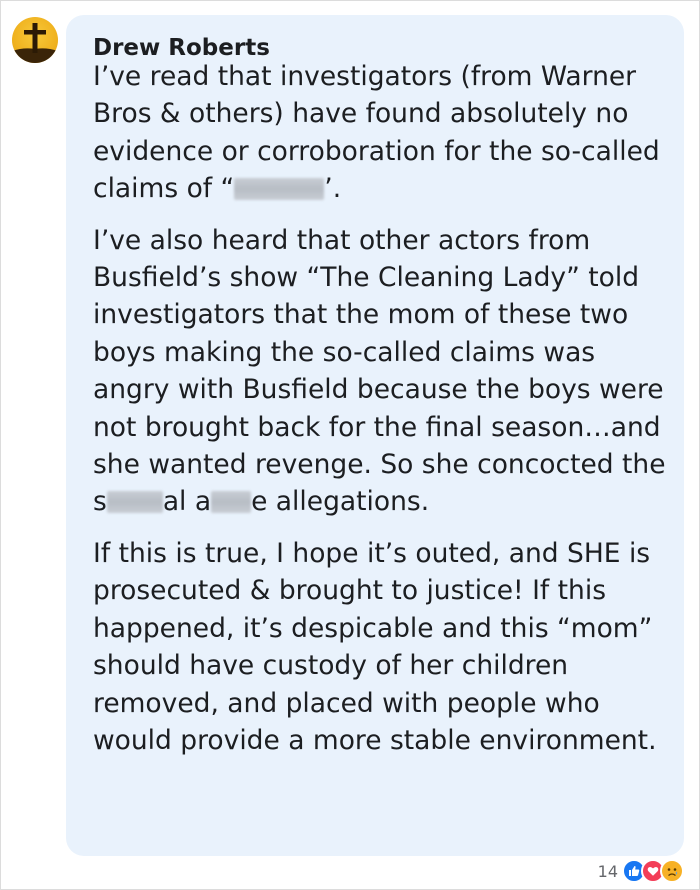 This screenshot has height=890, width=700. Describe the element at coordinates (35, 43) in the screenshot. I see `cross-icon` at that location.